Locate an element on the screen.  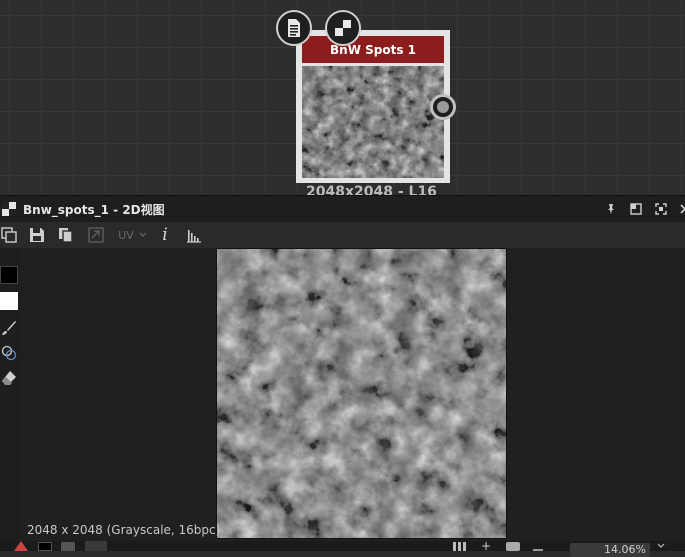
panel-title: Bnw_spots_1 - 2D视图 is located at coordinates (94, 209).